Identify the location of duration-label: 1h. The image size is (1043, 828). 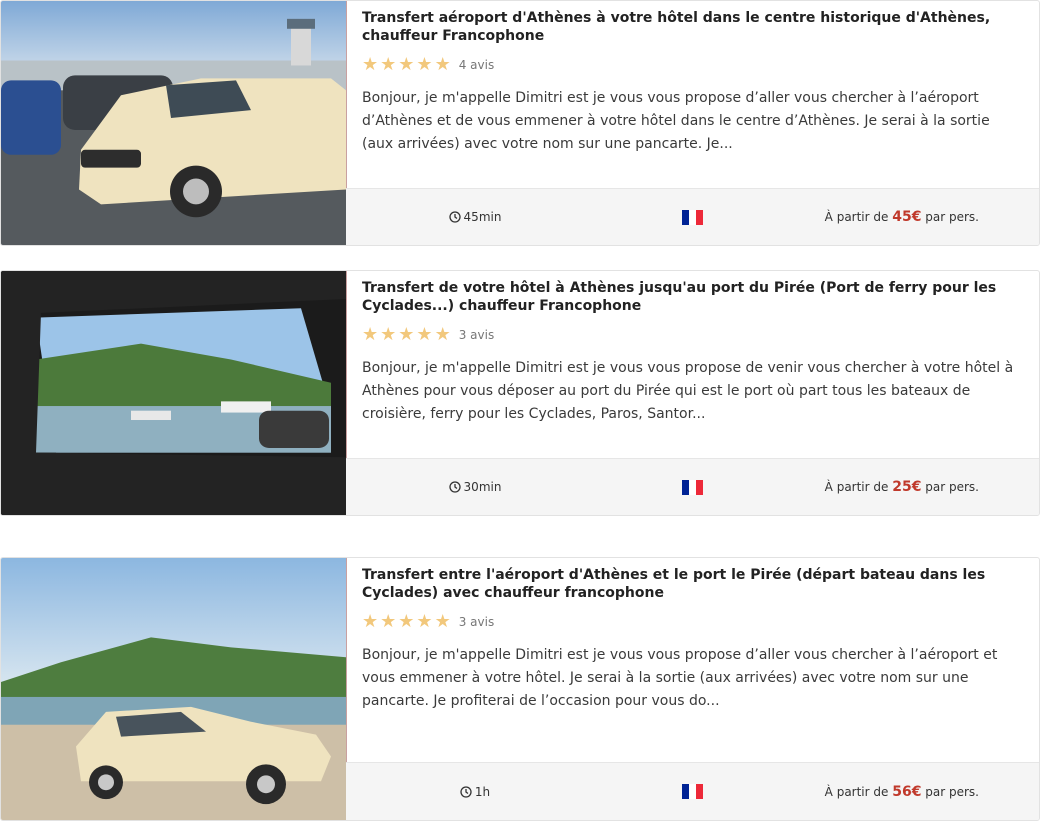
(482, 791).